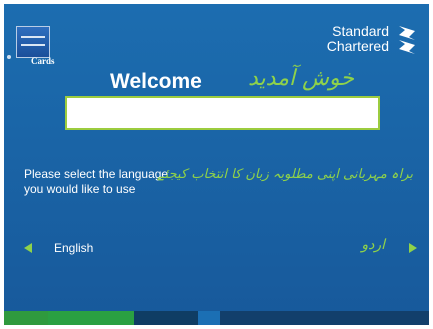  Describe the element at coordinates (222, 113) in the screenshot. I see `display-field` at that location.